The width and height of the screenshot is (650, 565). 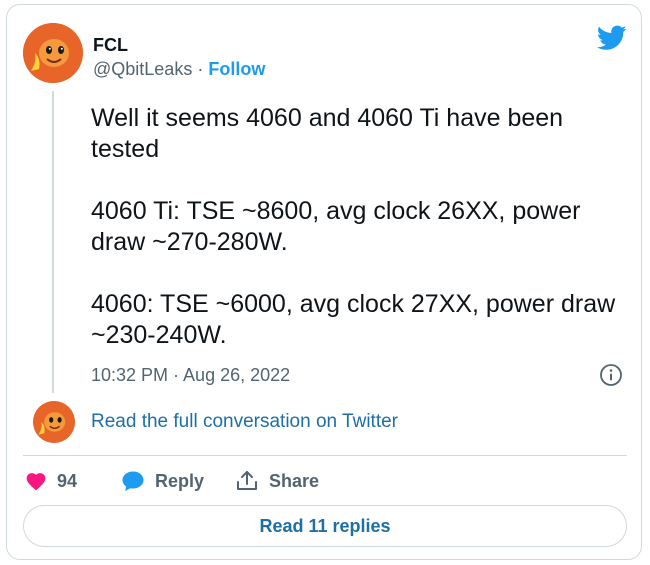 What do you see at coordinates (236, 69) in the screenshot?
I see `follow-button: Follow` at bounding box center [236, 69].